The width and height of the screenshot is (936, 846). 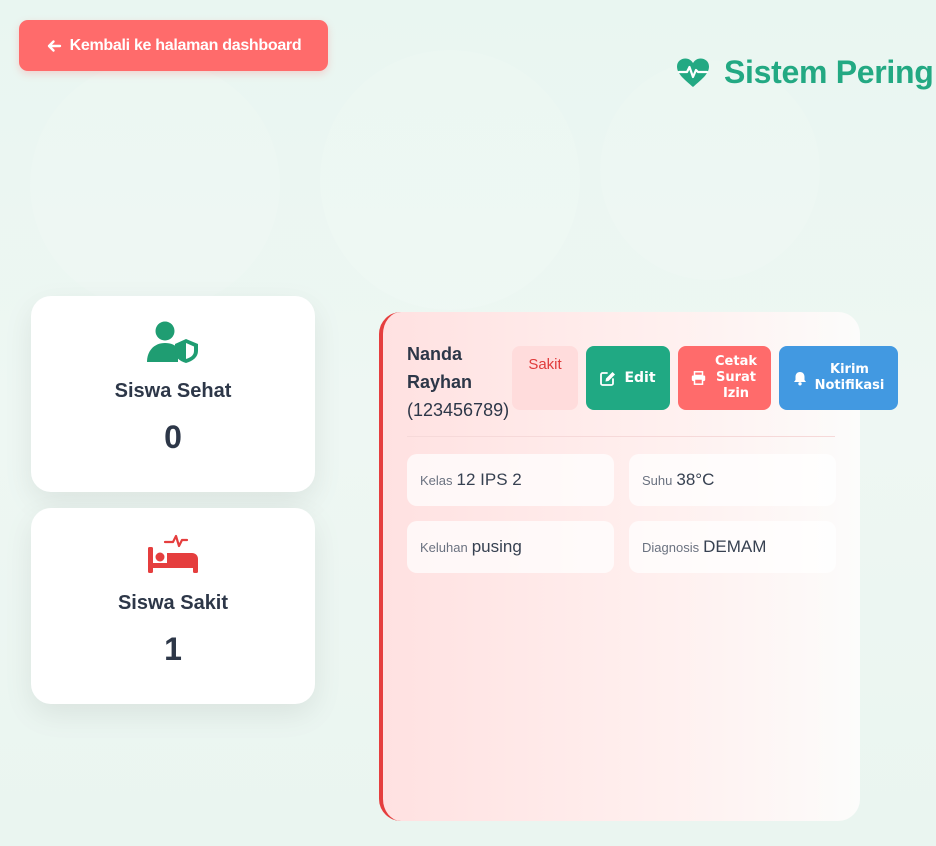 I want to click on bell-icon, so click(x=800, y=378).